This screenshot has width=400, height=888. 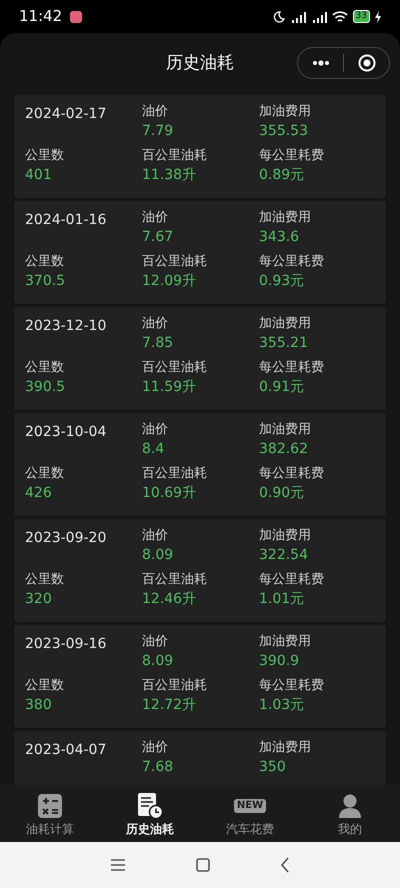 What do you see at coordinates (273, 767) in the screenshot?
I see `cost-value: 350` at bounding box center [273, 767].